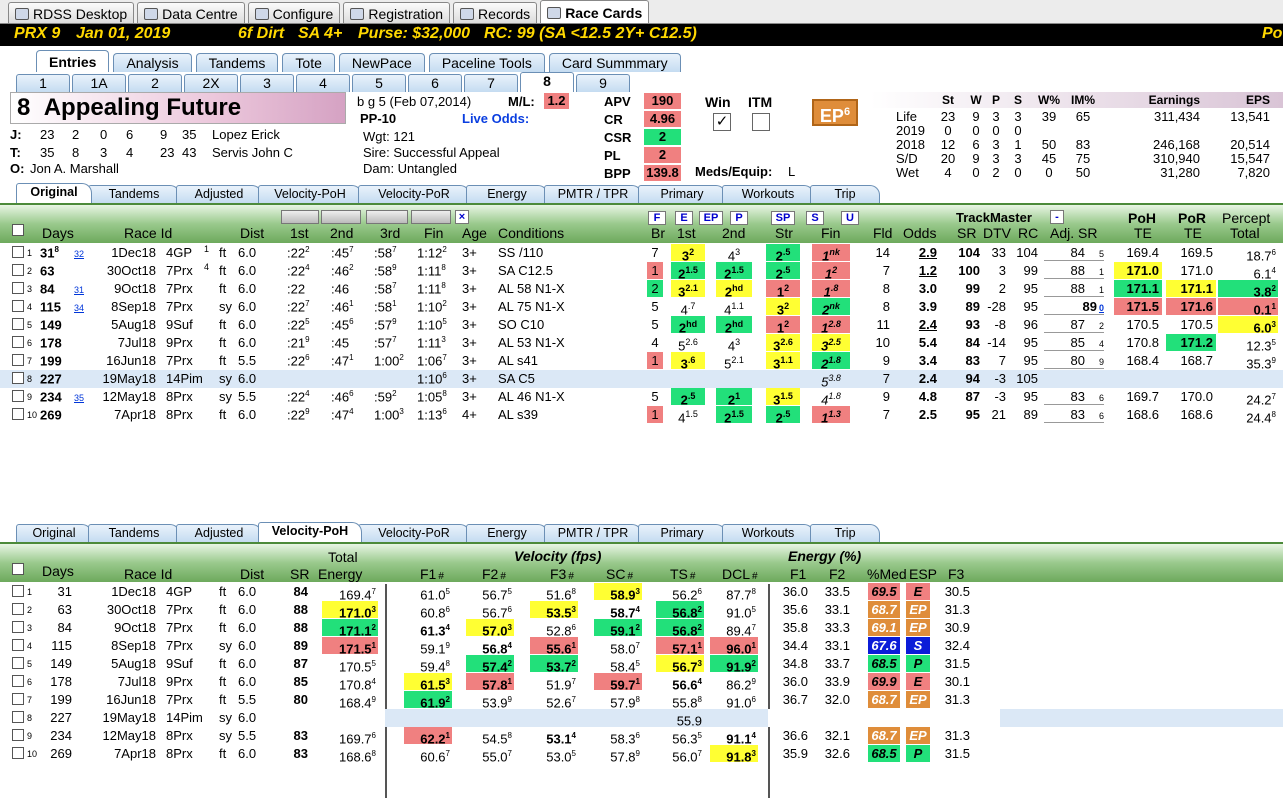  Describe the element at coordinates (547, 82) in the screenshot. I see `pp-tab-8: 8` at that location.